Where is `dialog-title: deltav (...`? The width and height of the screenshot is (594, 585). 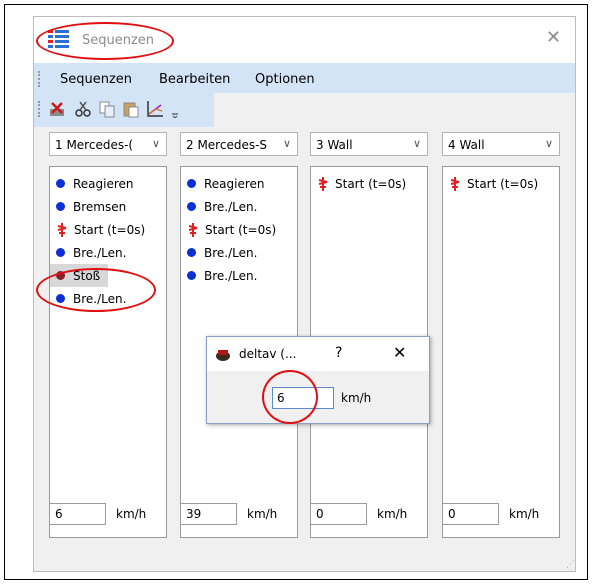 dialog-title: deltav (... is located at coordinates (268, 354).